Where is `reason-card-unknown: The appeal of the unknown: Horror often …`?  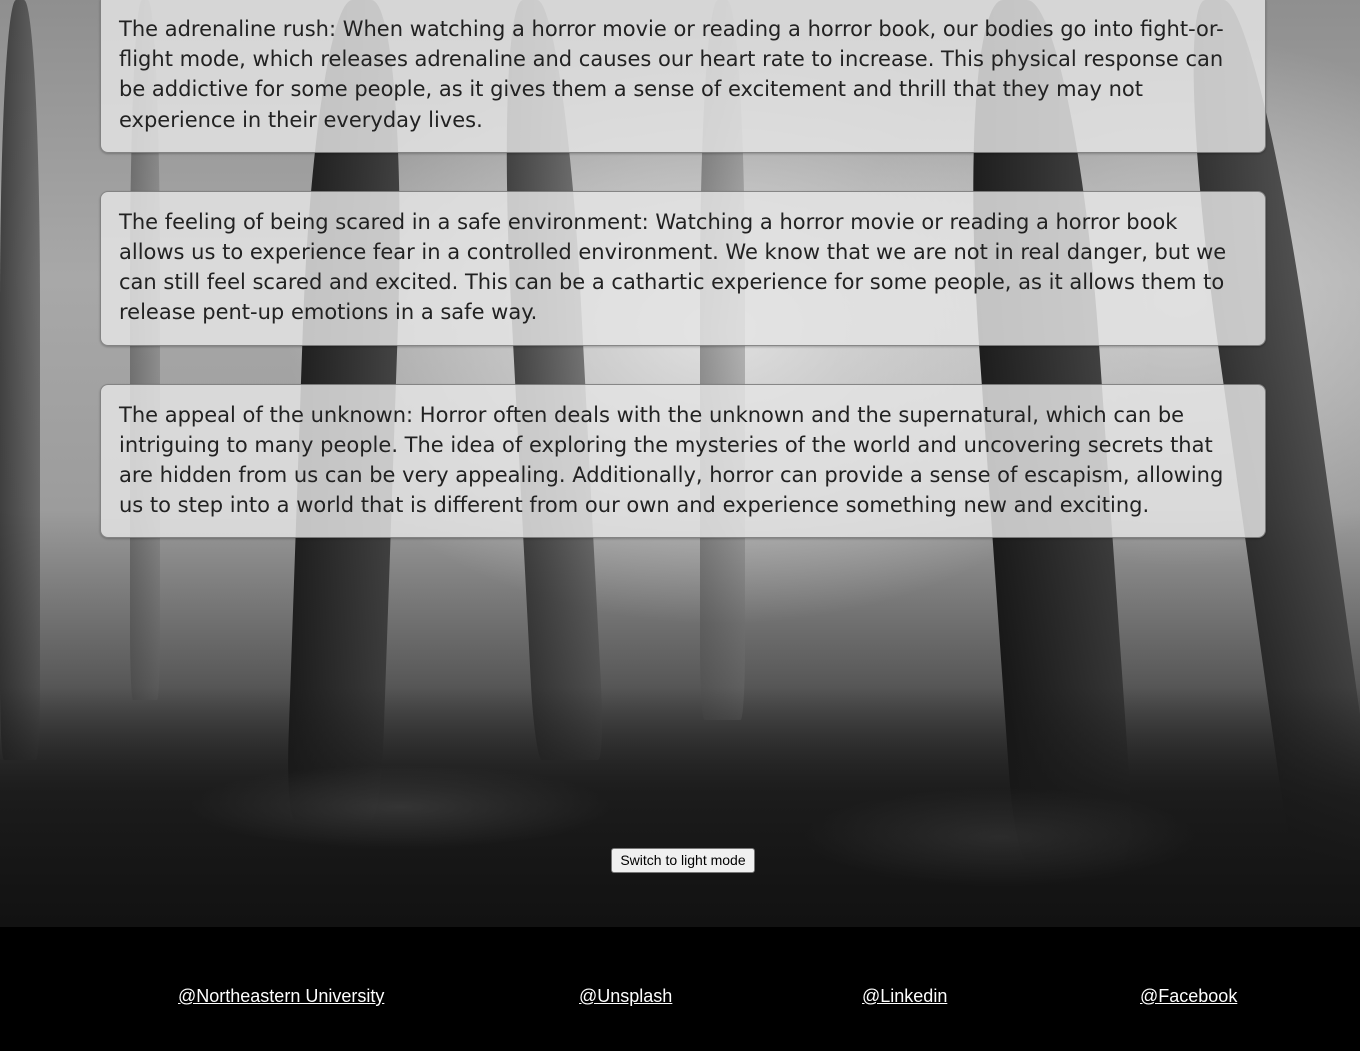 reason-card-unknown: The appeal of the unknown: Horror often … is located at coordinates (683, 461).